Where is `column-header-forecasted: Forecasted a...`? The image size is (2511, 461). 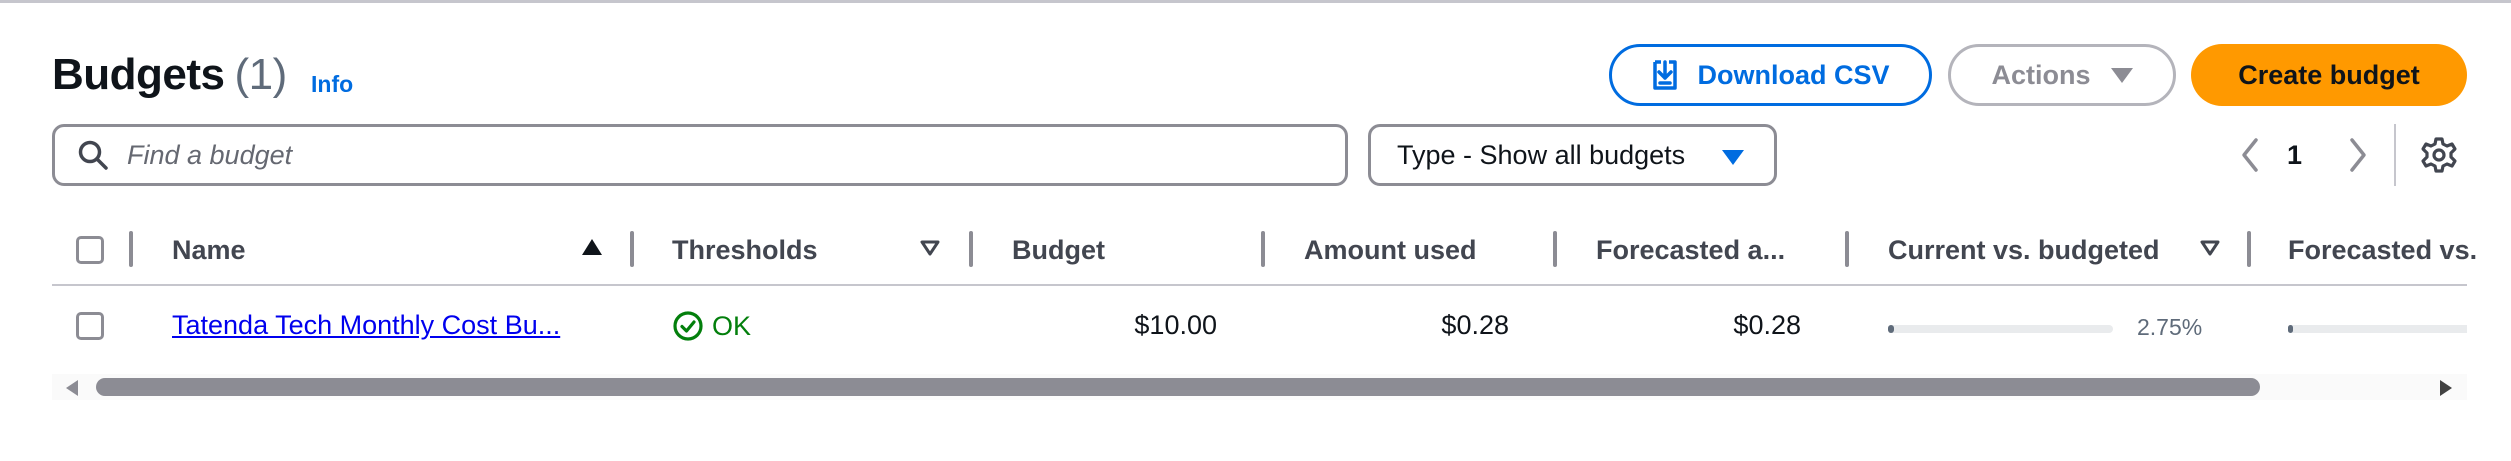
column-header-forecasted: Forecasted a... is located at coordinates (1690, 250).